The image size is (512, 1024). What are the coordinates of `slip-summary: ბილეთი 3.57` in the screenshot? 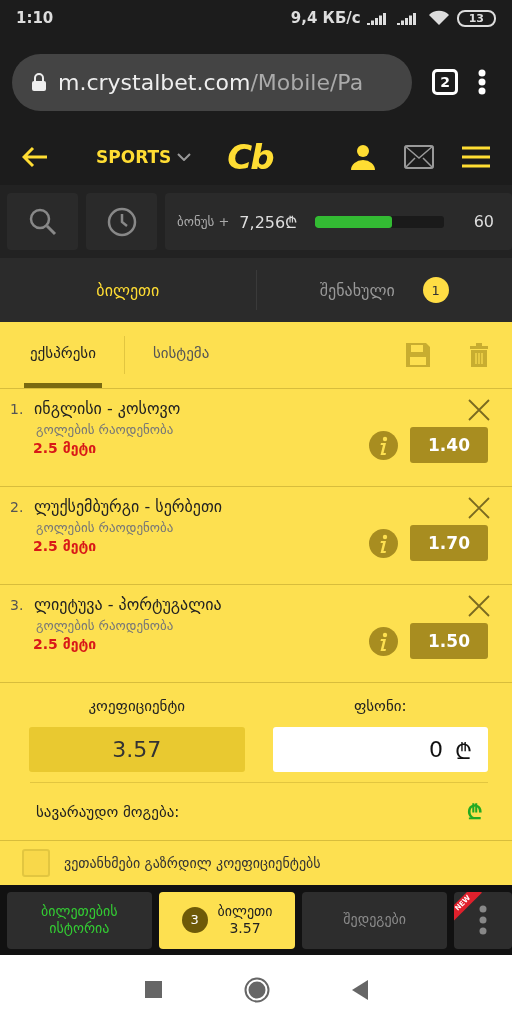 It's located at (245, 920).